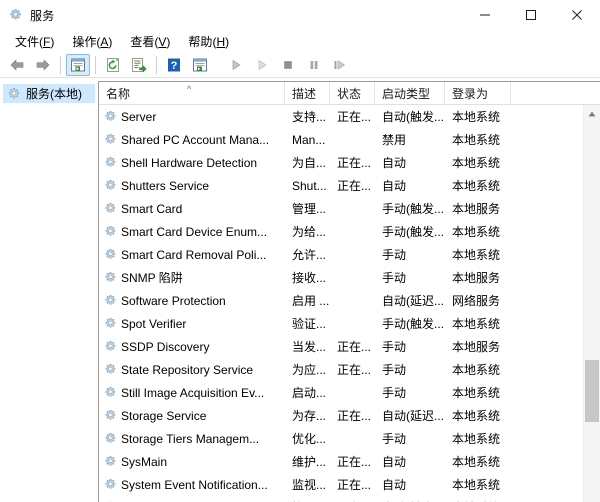 Image resolution: width=600 pixels, height=502 pixels. Describe the element at coordinates (200, 65) in the screenshot. I see `properties-icon` at that location.